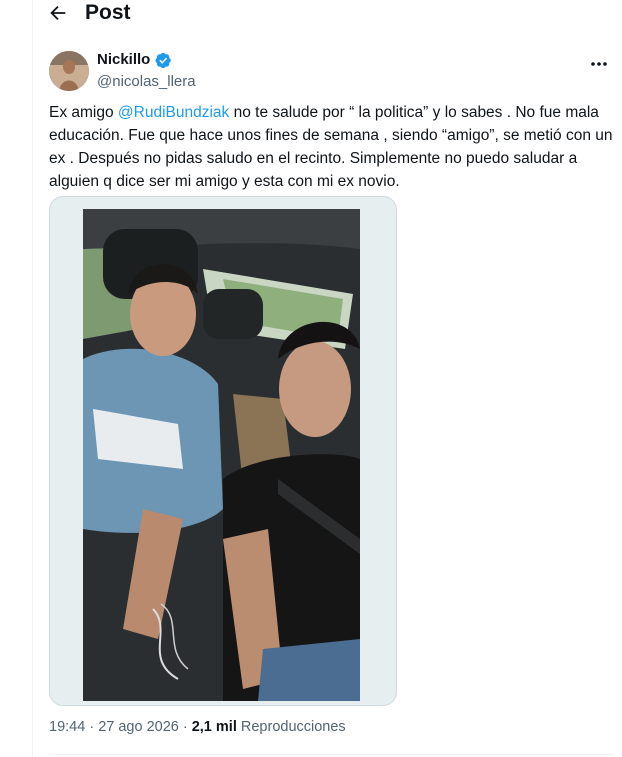 The height and width of the screenshot is (757, 622). I want to click on avatar, so click(69, 71).